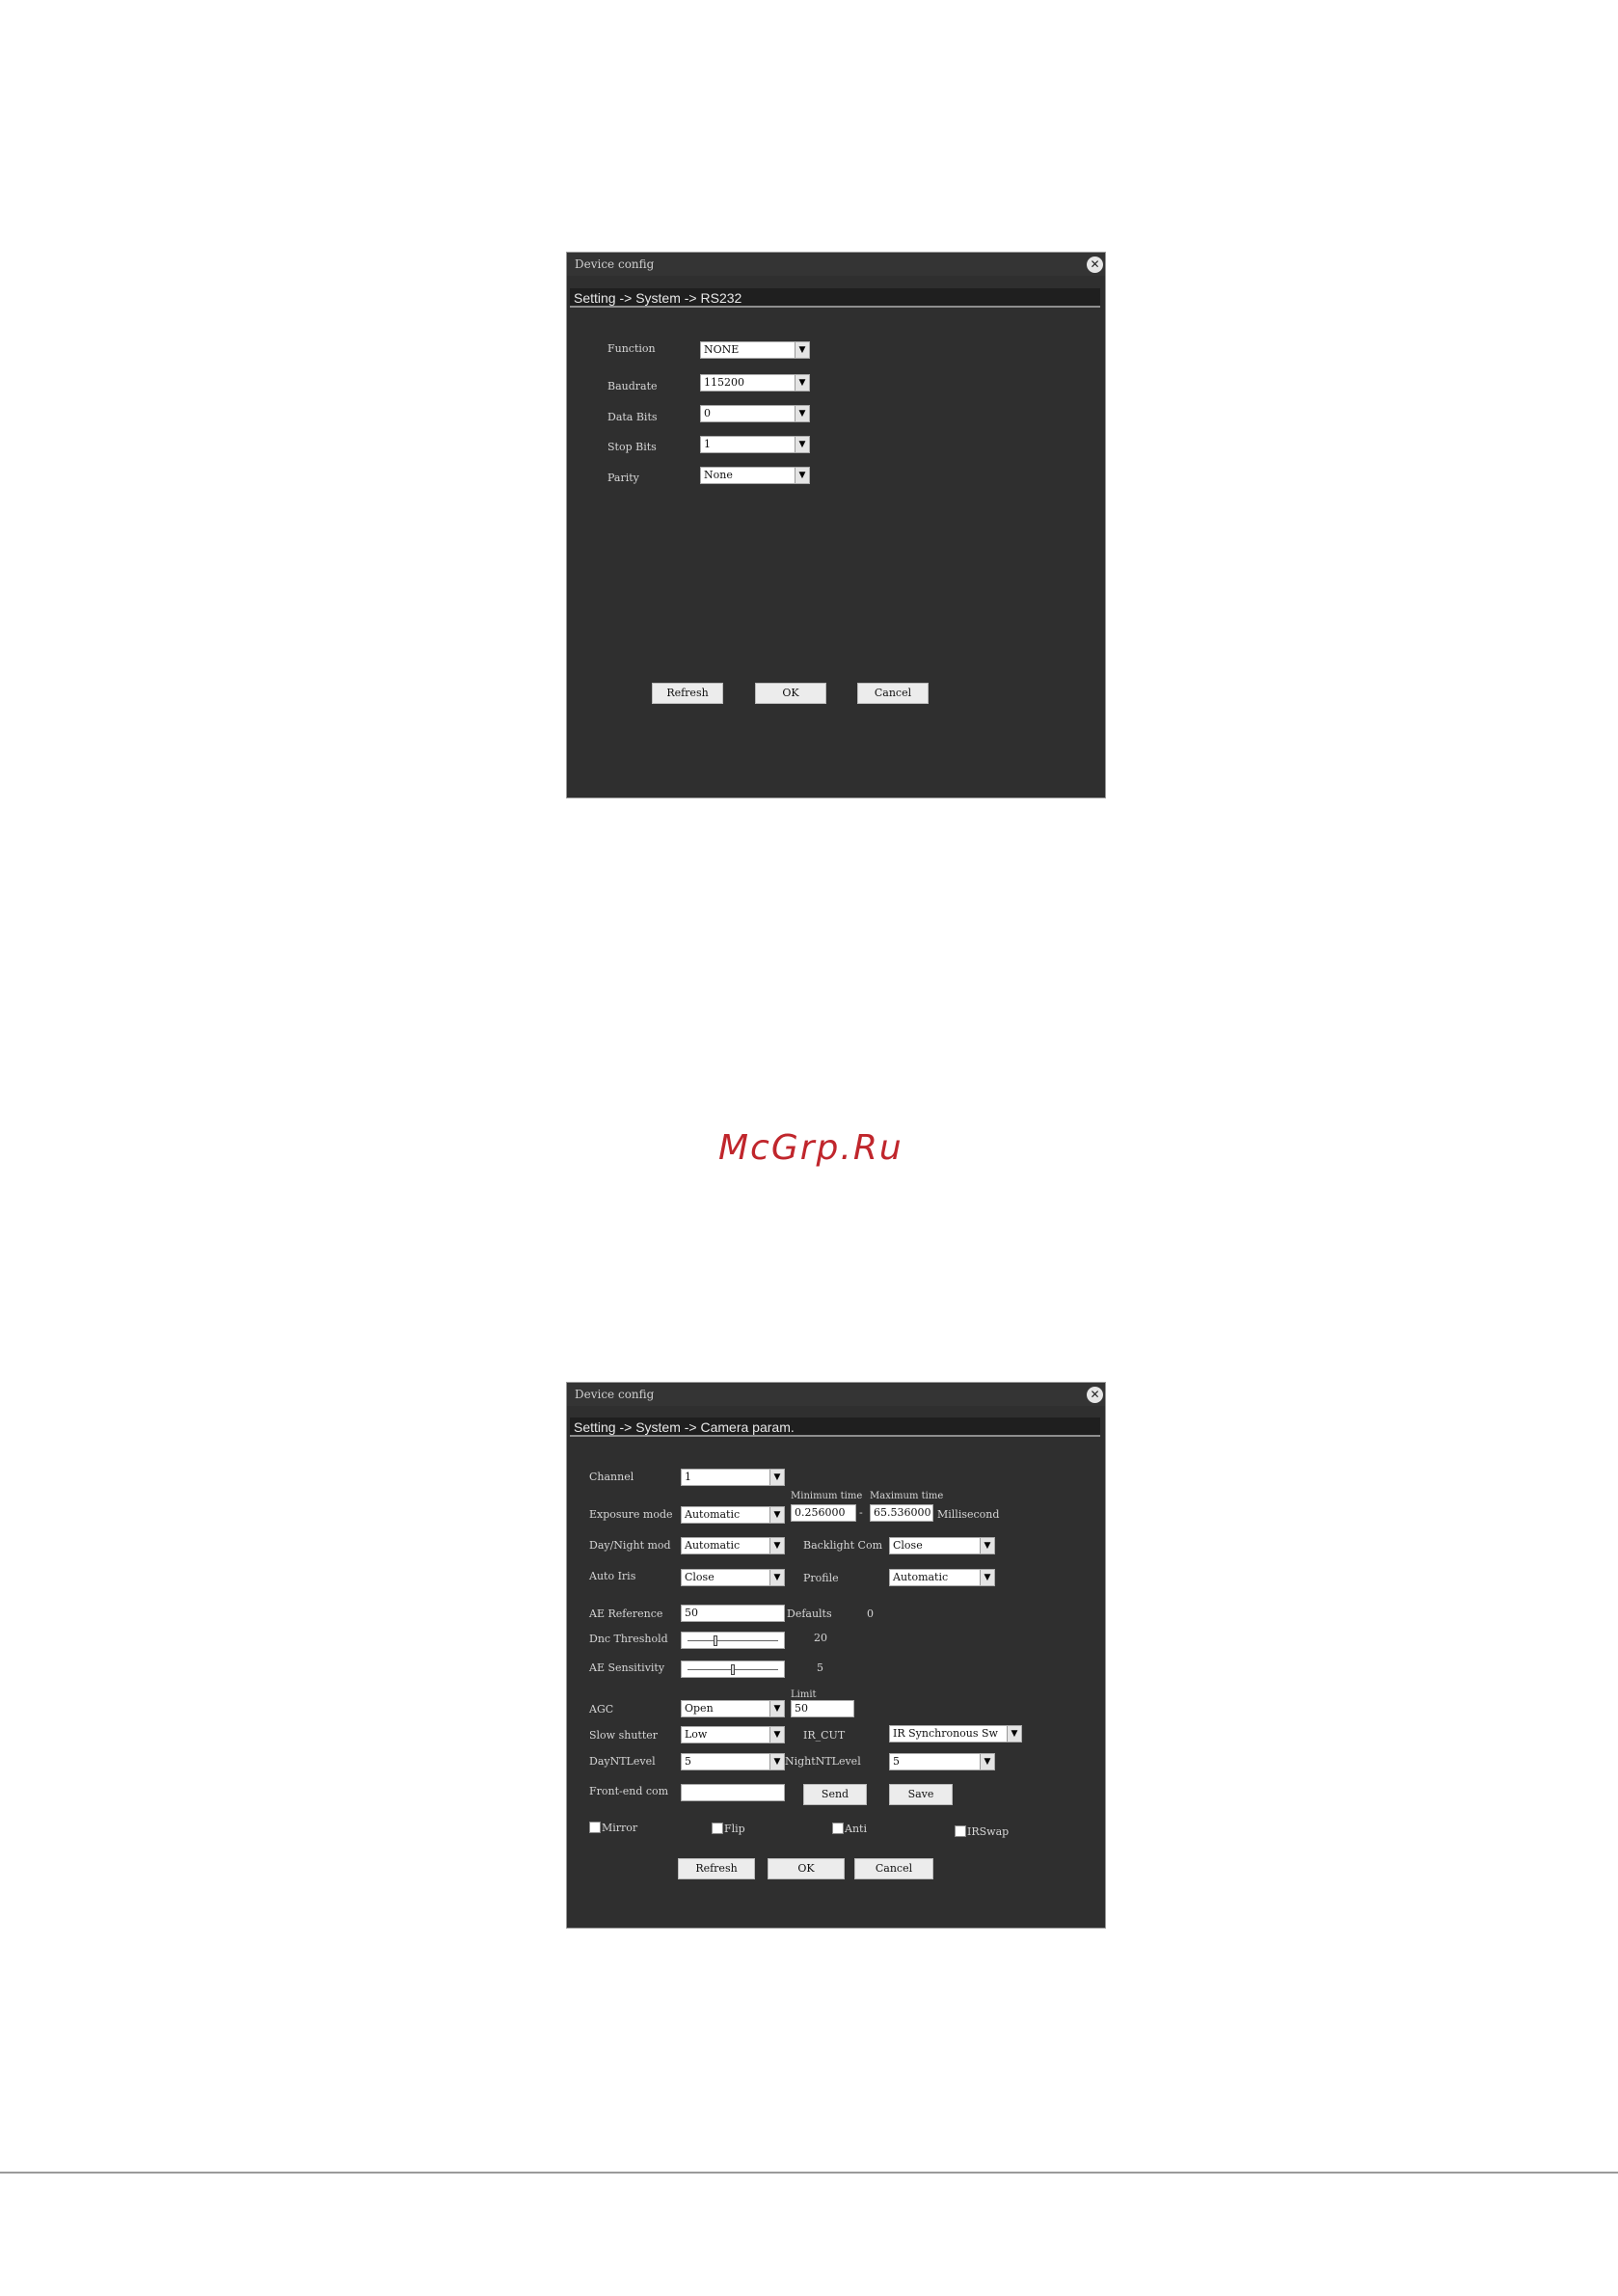 This screenshot has height=2296, width=1618. I want to click on max-time-input: 65.536000, so click(902, 1513).